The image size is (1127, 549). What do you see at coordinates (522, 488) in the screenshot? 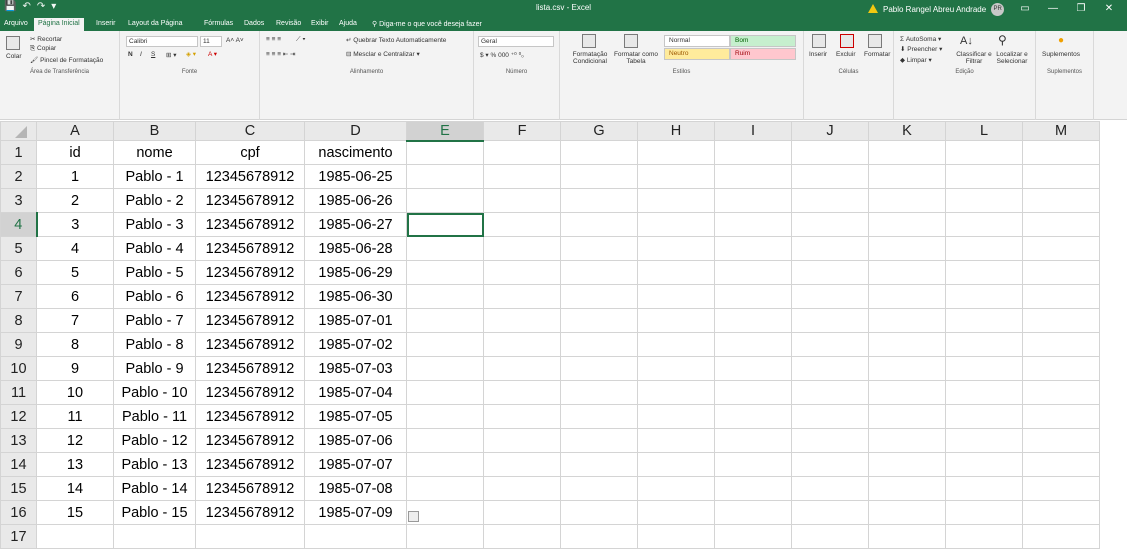
I see `cell-f15` at bounding box center [522, 488].